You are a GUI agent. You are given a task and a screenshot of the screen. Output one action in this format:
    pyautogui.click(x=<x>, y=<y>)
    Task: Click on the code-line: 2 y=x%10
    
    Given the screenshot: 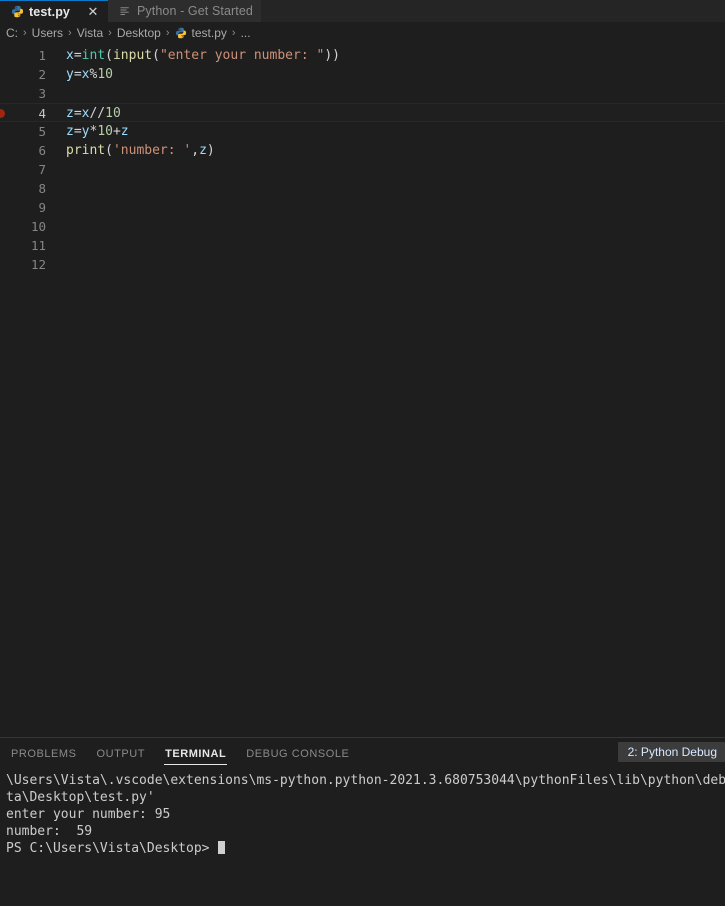 What is the action you would take?
    pyautogui.click(x=362, y=74)
    